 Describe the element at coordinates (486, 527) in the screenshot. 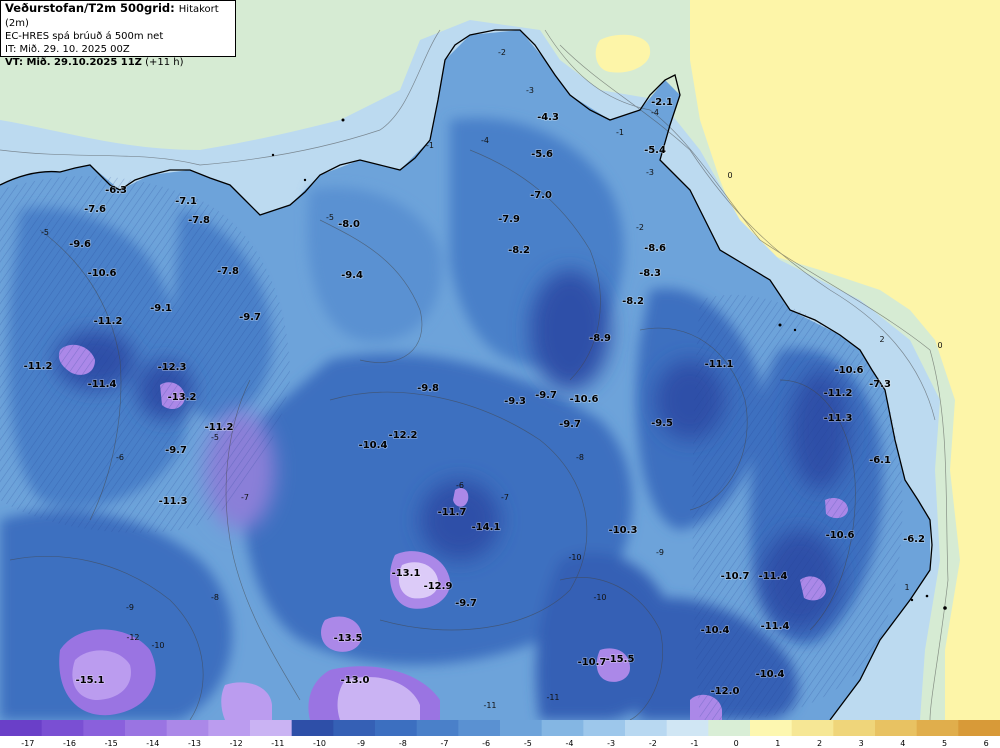

I see `temperature-label: -14.1` at that location.